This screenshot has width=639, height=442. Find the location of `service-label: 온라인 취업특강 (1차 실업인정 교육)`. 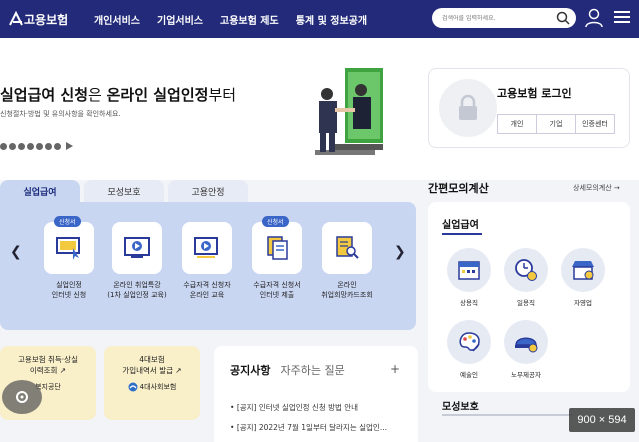

service-label: 온라인 취업특강 (1차 실업인정 교육) is located at coordinates (137, 290).